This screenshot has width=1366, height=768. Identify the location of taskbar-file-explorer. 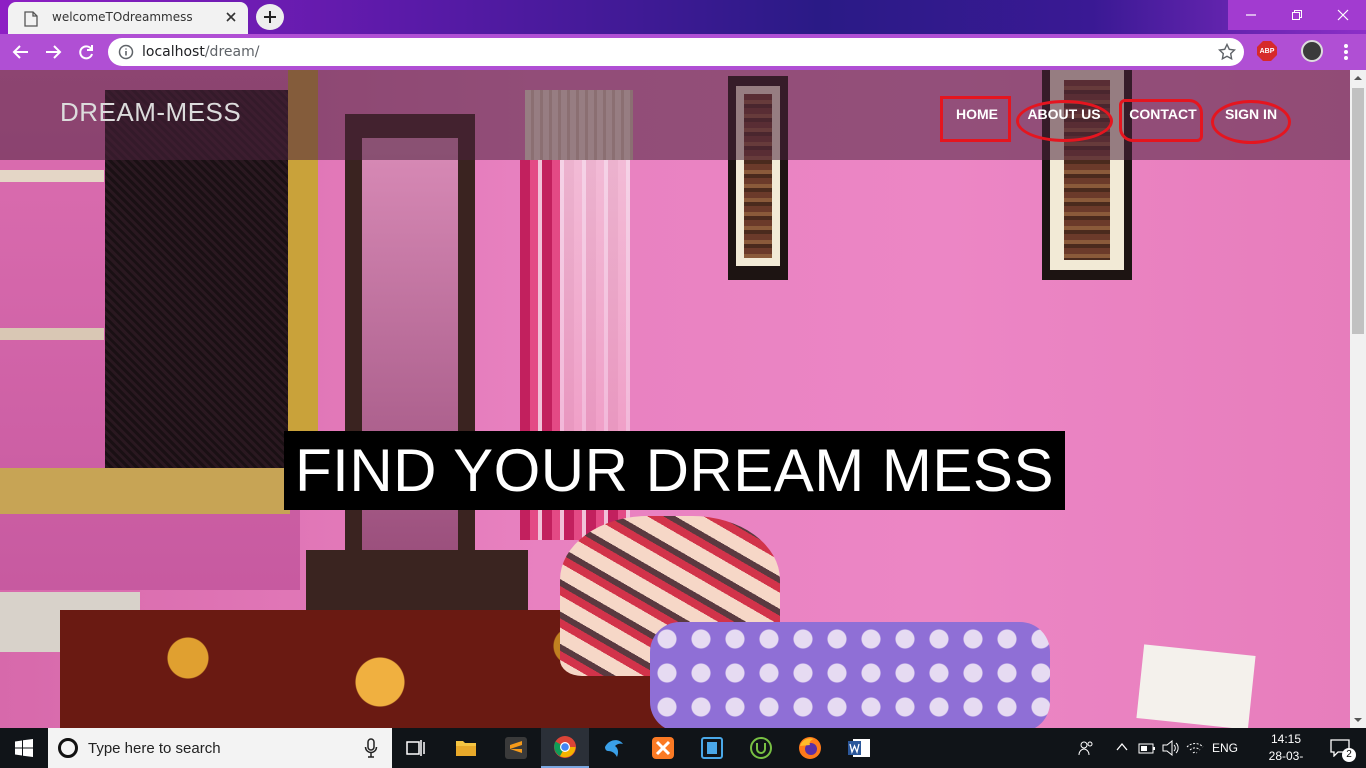
(466, 748).